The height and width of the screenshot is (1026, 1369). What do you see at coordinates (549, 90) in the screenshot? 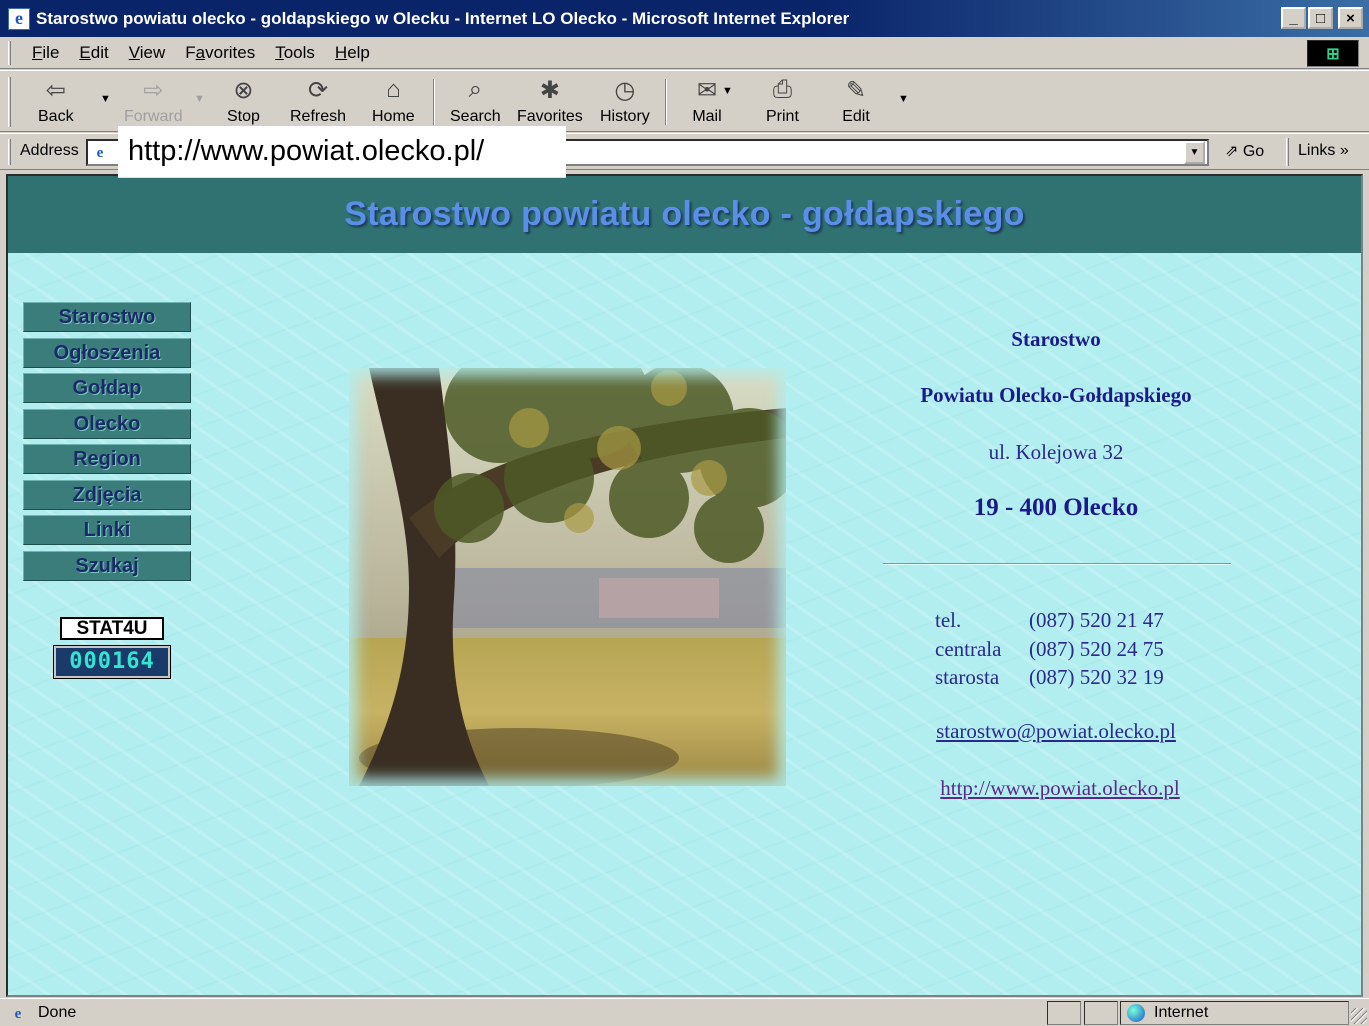
I see `favorites-folder-icon: ✱` at bounding box center [549, 90].